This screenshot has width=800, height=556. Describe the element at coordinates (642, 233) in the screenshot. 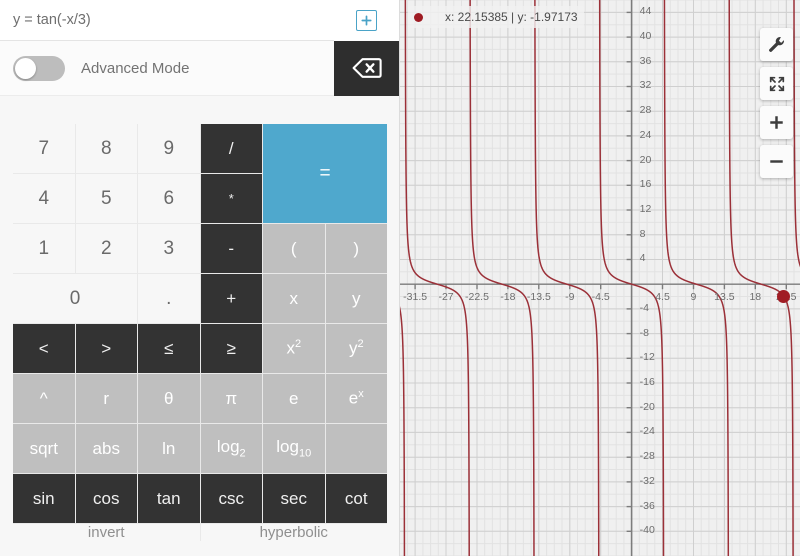

I see `y-axis-tick-label: 8` at that location.